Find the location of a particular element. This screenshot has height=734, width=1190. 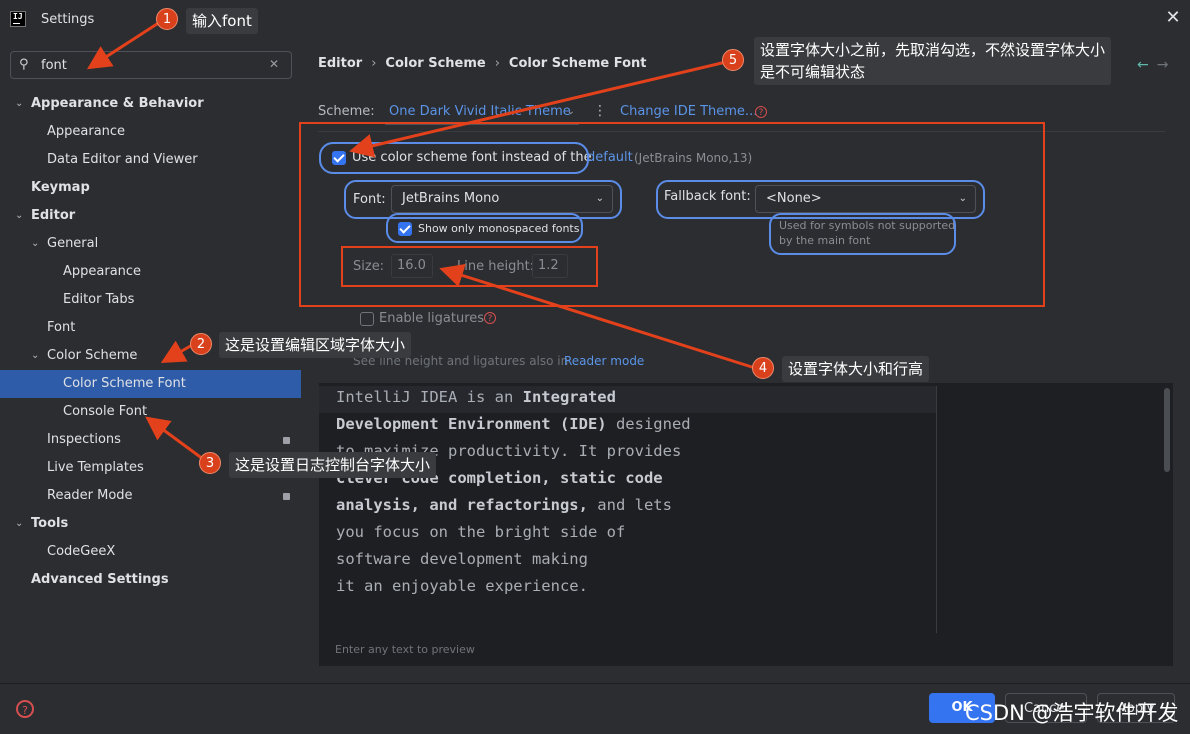

annotation-marker-4: 4 is located at coordinates (763, 368).